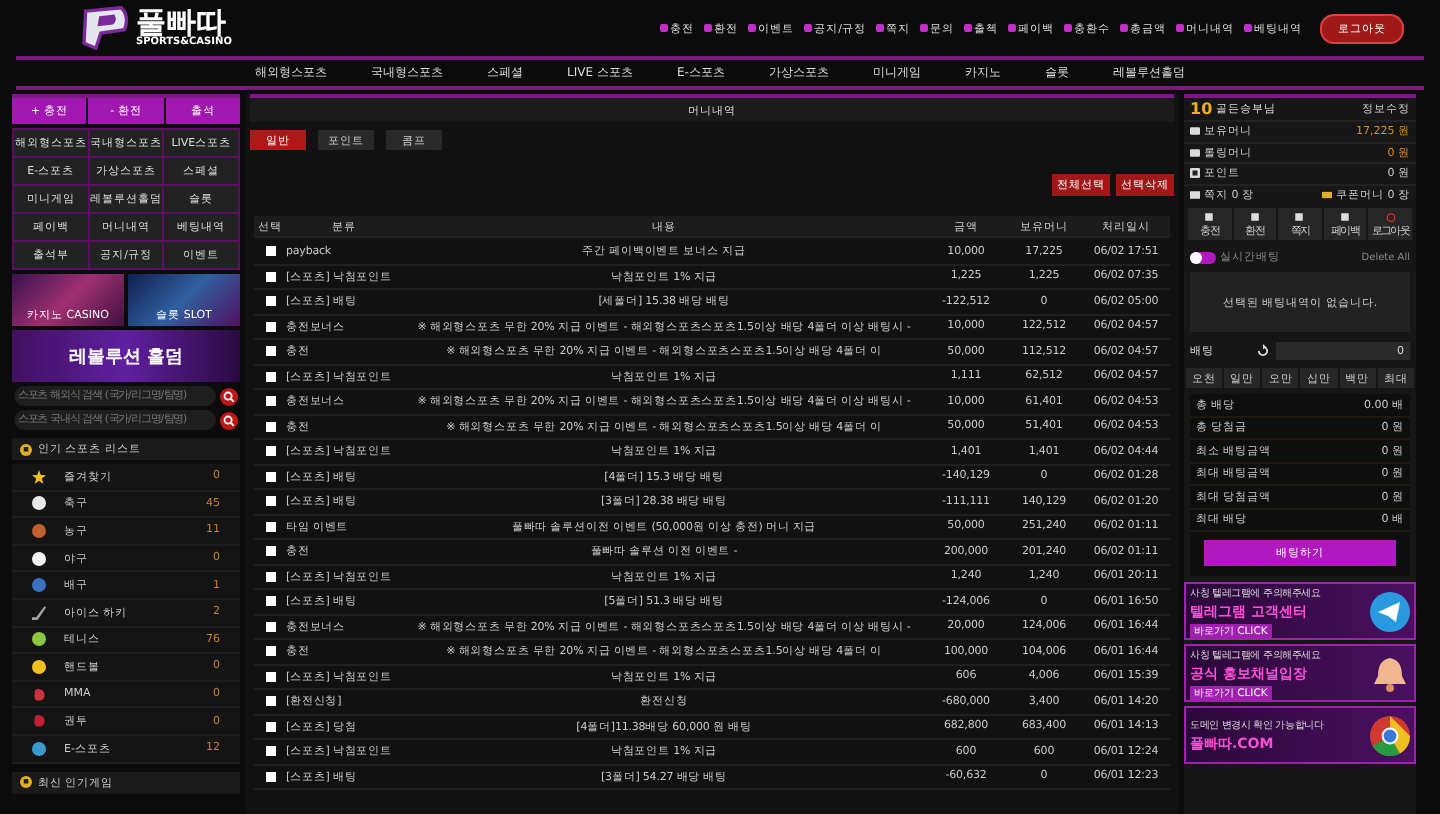 This screenshot has width=1440, height=814. Describe the element at coordinates (1201, 109) in the screenshot. I see `level-number: 10` at that location.